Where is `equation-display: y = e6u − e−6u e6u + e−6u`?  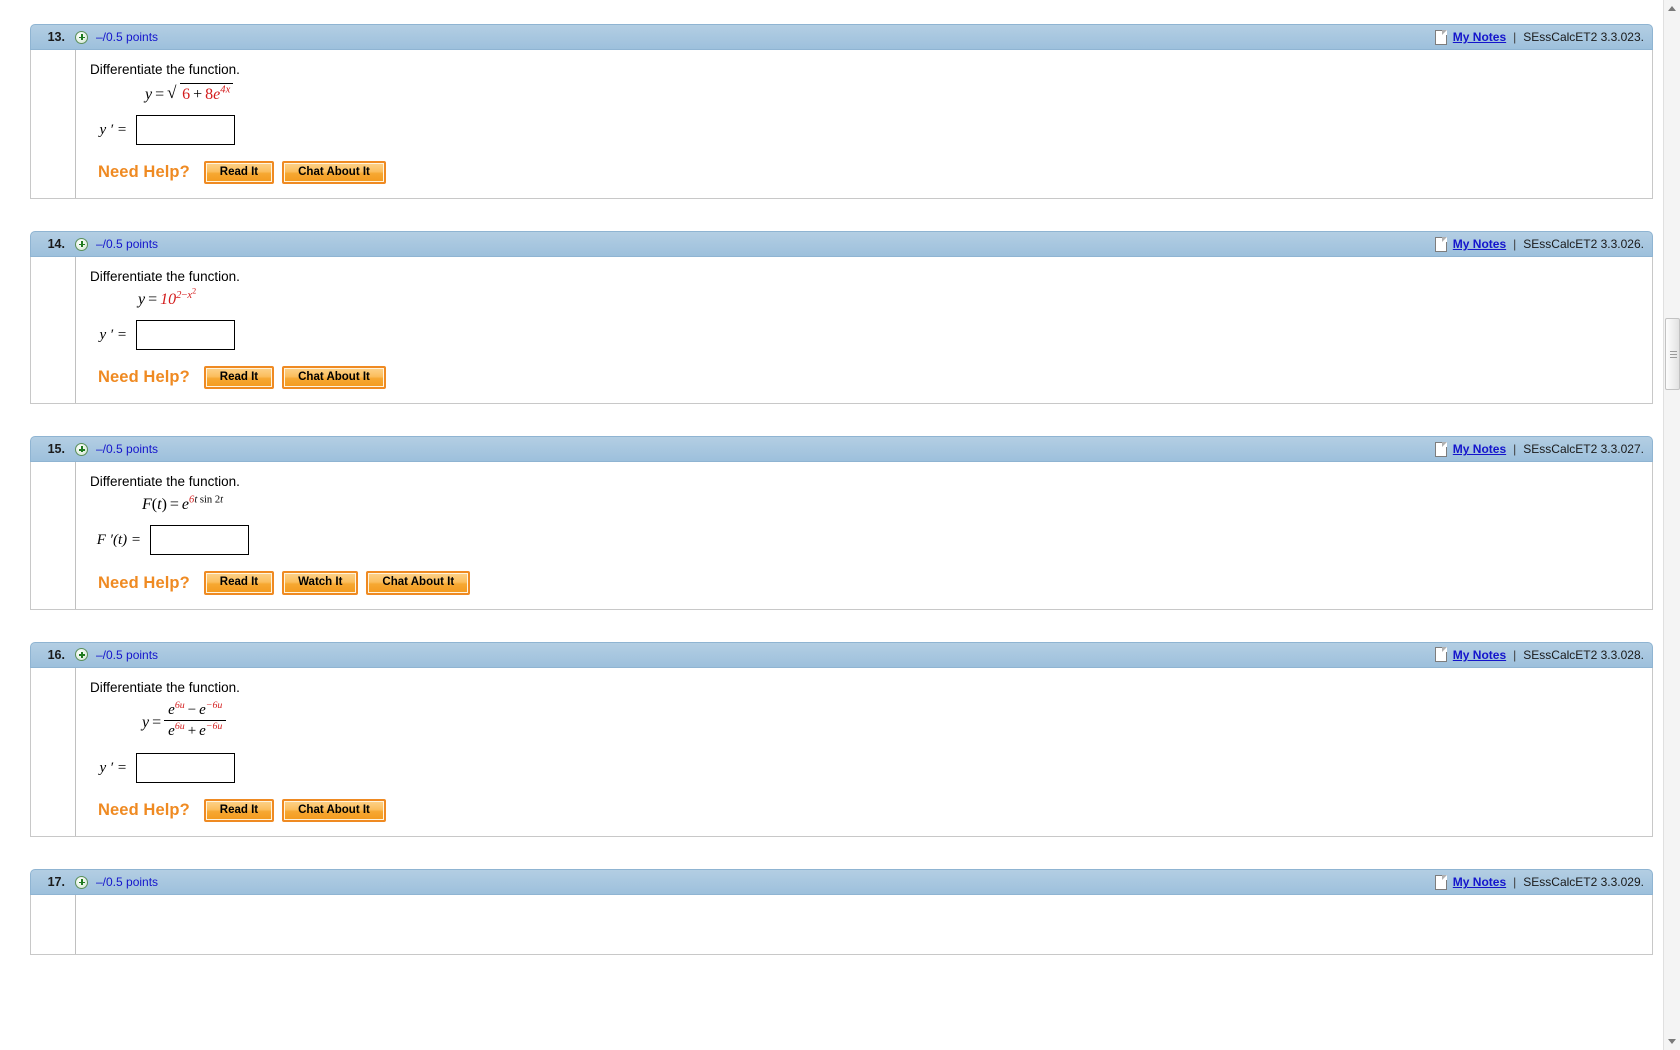
equation-display: y = e6u − e−6u e6u + e−6u is located at coordinates (897, 722).